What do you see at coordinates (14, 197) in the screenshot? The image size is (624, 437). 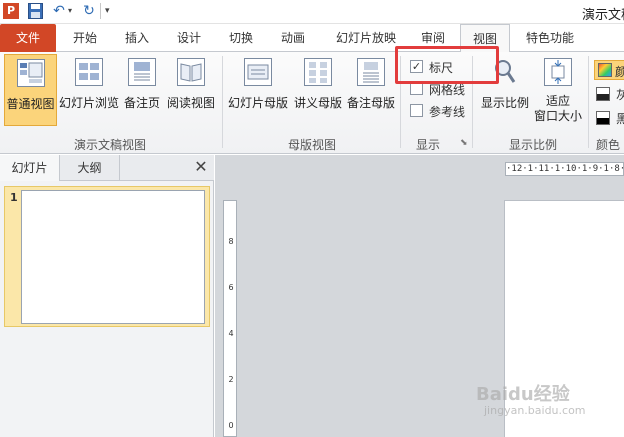 I see `slide-number: 1` at bounding box center [14, 197].